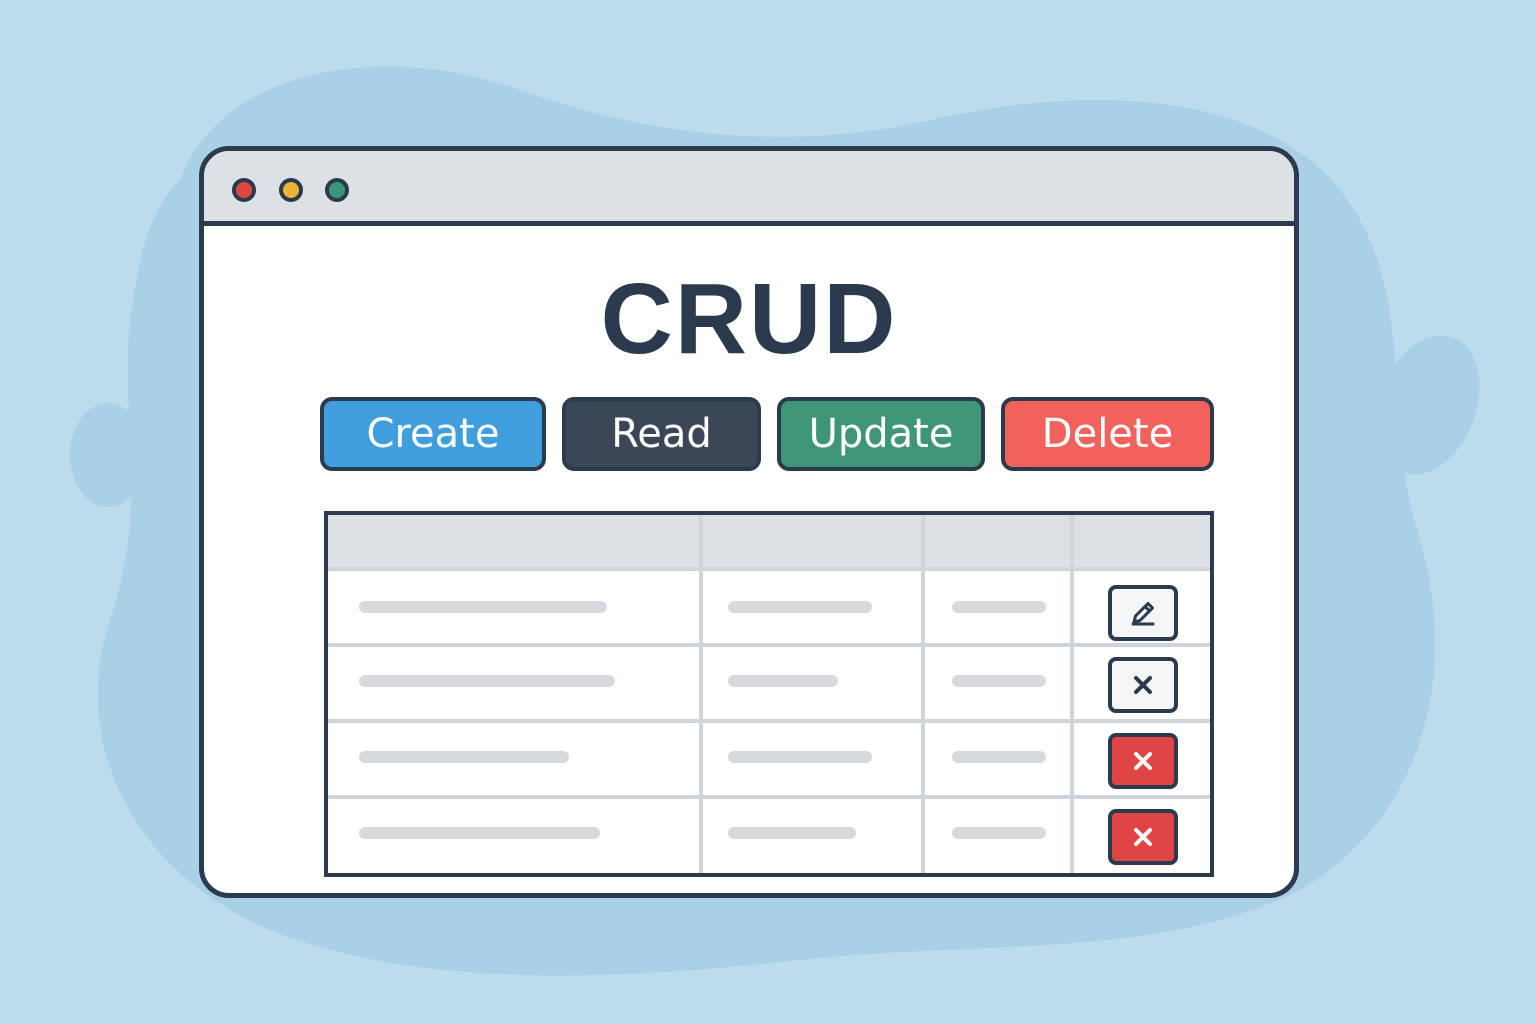  What do you see at coordinates (244, 190) in the screenshot?
I see `close-window-dot` at bounding box center [244, 190].